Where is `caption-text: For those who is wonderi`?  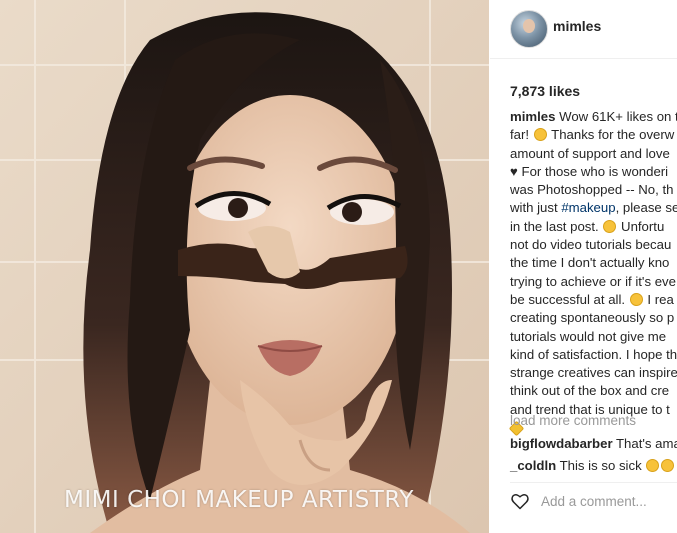 caption-text: For those who is wonderi is located at coordinates (593, 171).